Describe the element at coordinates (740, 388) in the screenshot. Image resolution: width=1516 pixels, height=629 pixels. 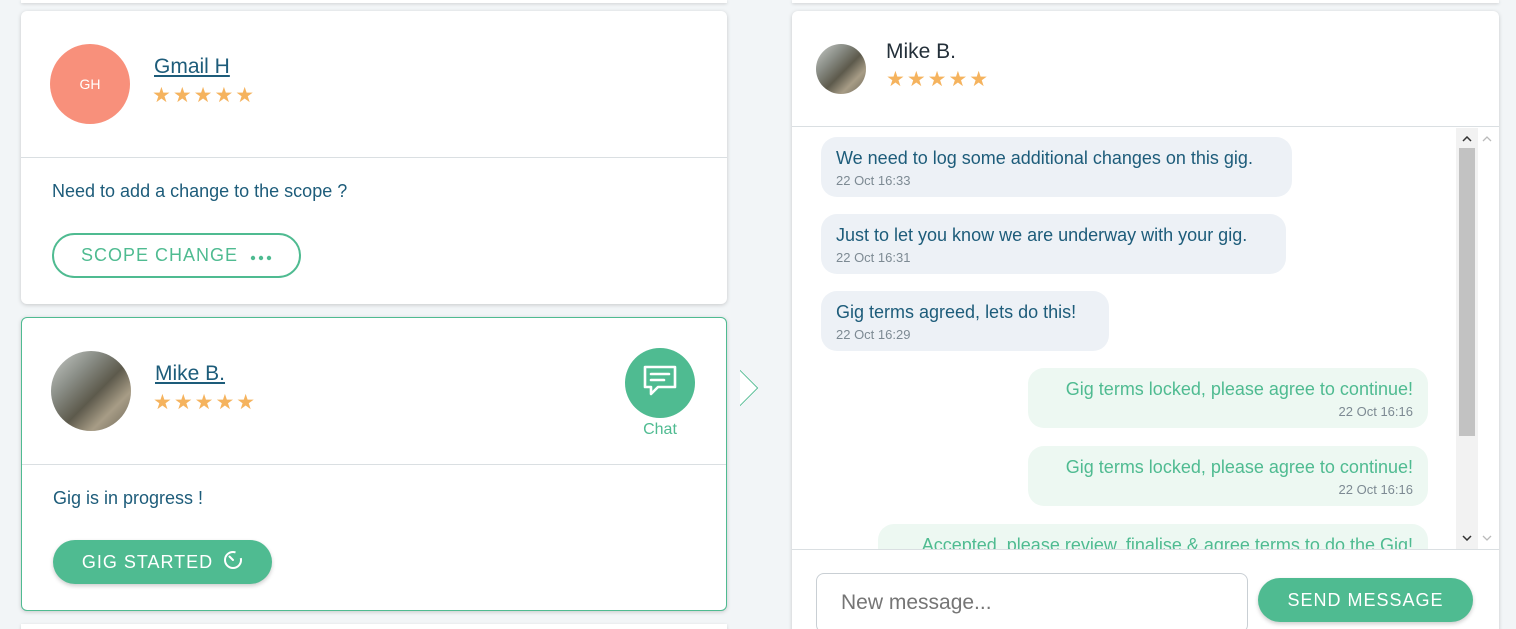
I see `selection-pointer` at that location.